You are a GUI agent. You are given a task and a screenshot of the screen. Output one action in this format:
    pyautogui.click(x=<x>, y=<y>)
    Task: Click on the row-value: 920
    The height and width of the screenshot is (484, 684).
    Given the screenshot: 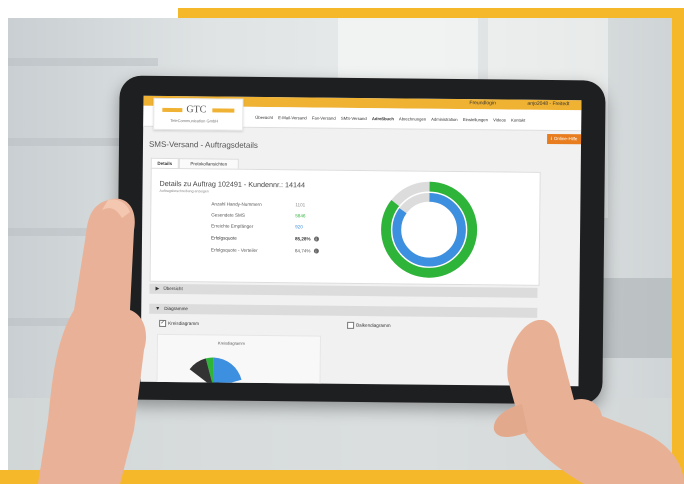 What is the action you would take?
    pyautogui.click(x=299, y=227)
    